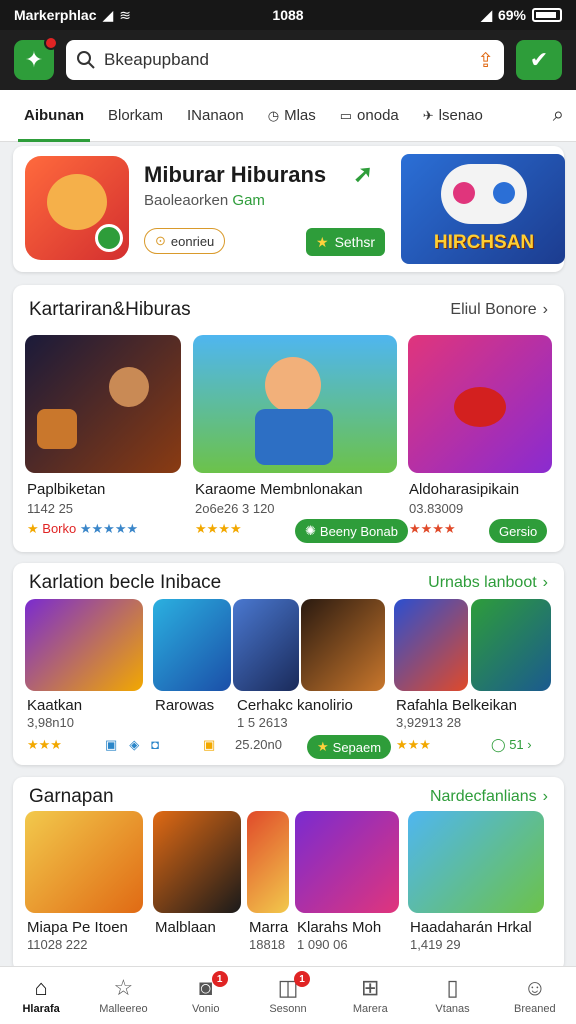  Describe the element at coordinates (41, 995) in the screenshot. I see `nav-item-home: ⌂ Hlarafa` at that location.